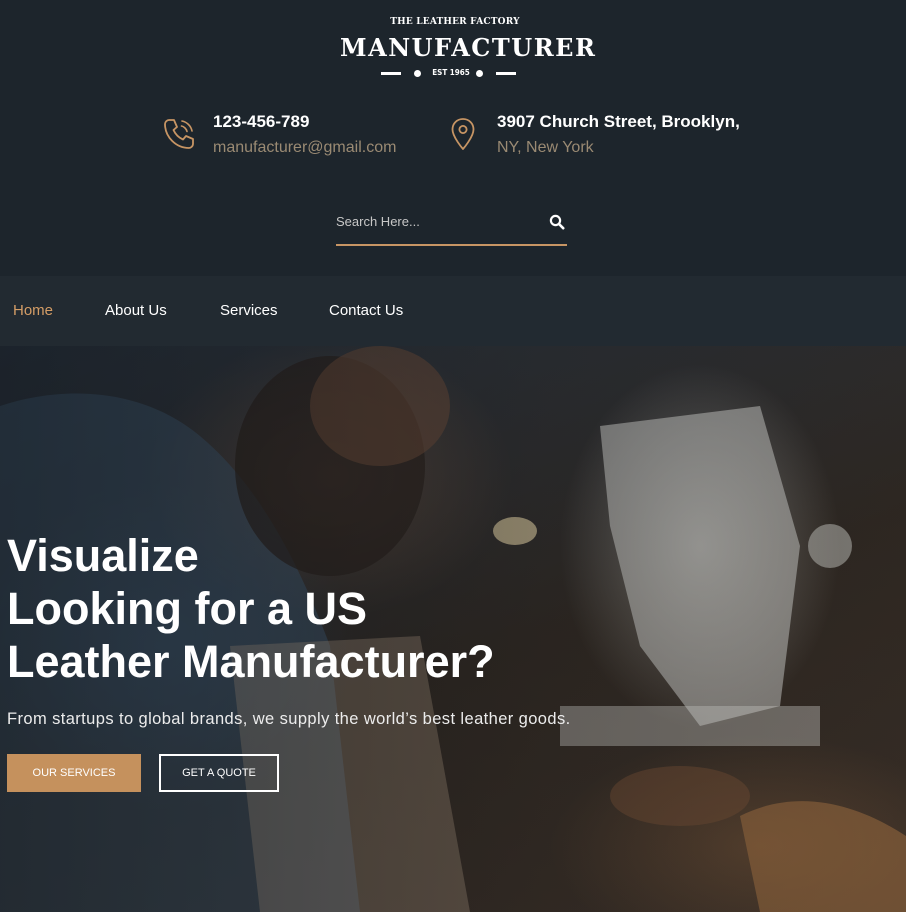 Image resolution: width=906 pixels, height=912 pixels. What do you see at coordinates (249, 311) in the screenshot?
I see `nav-item-services: Services` at bounding box center [249, 311].